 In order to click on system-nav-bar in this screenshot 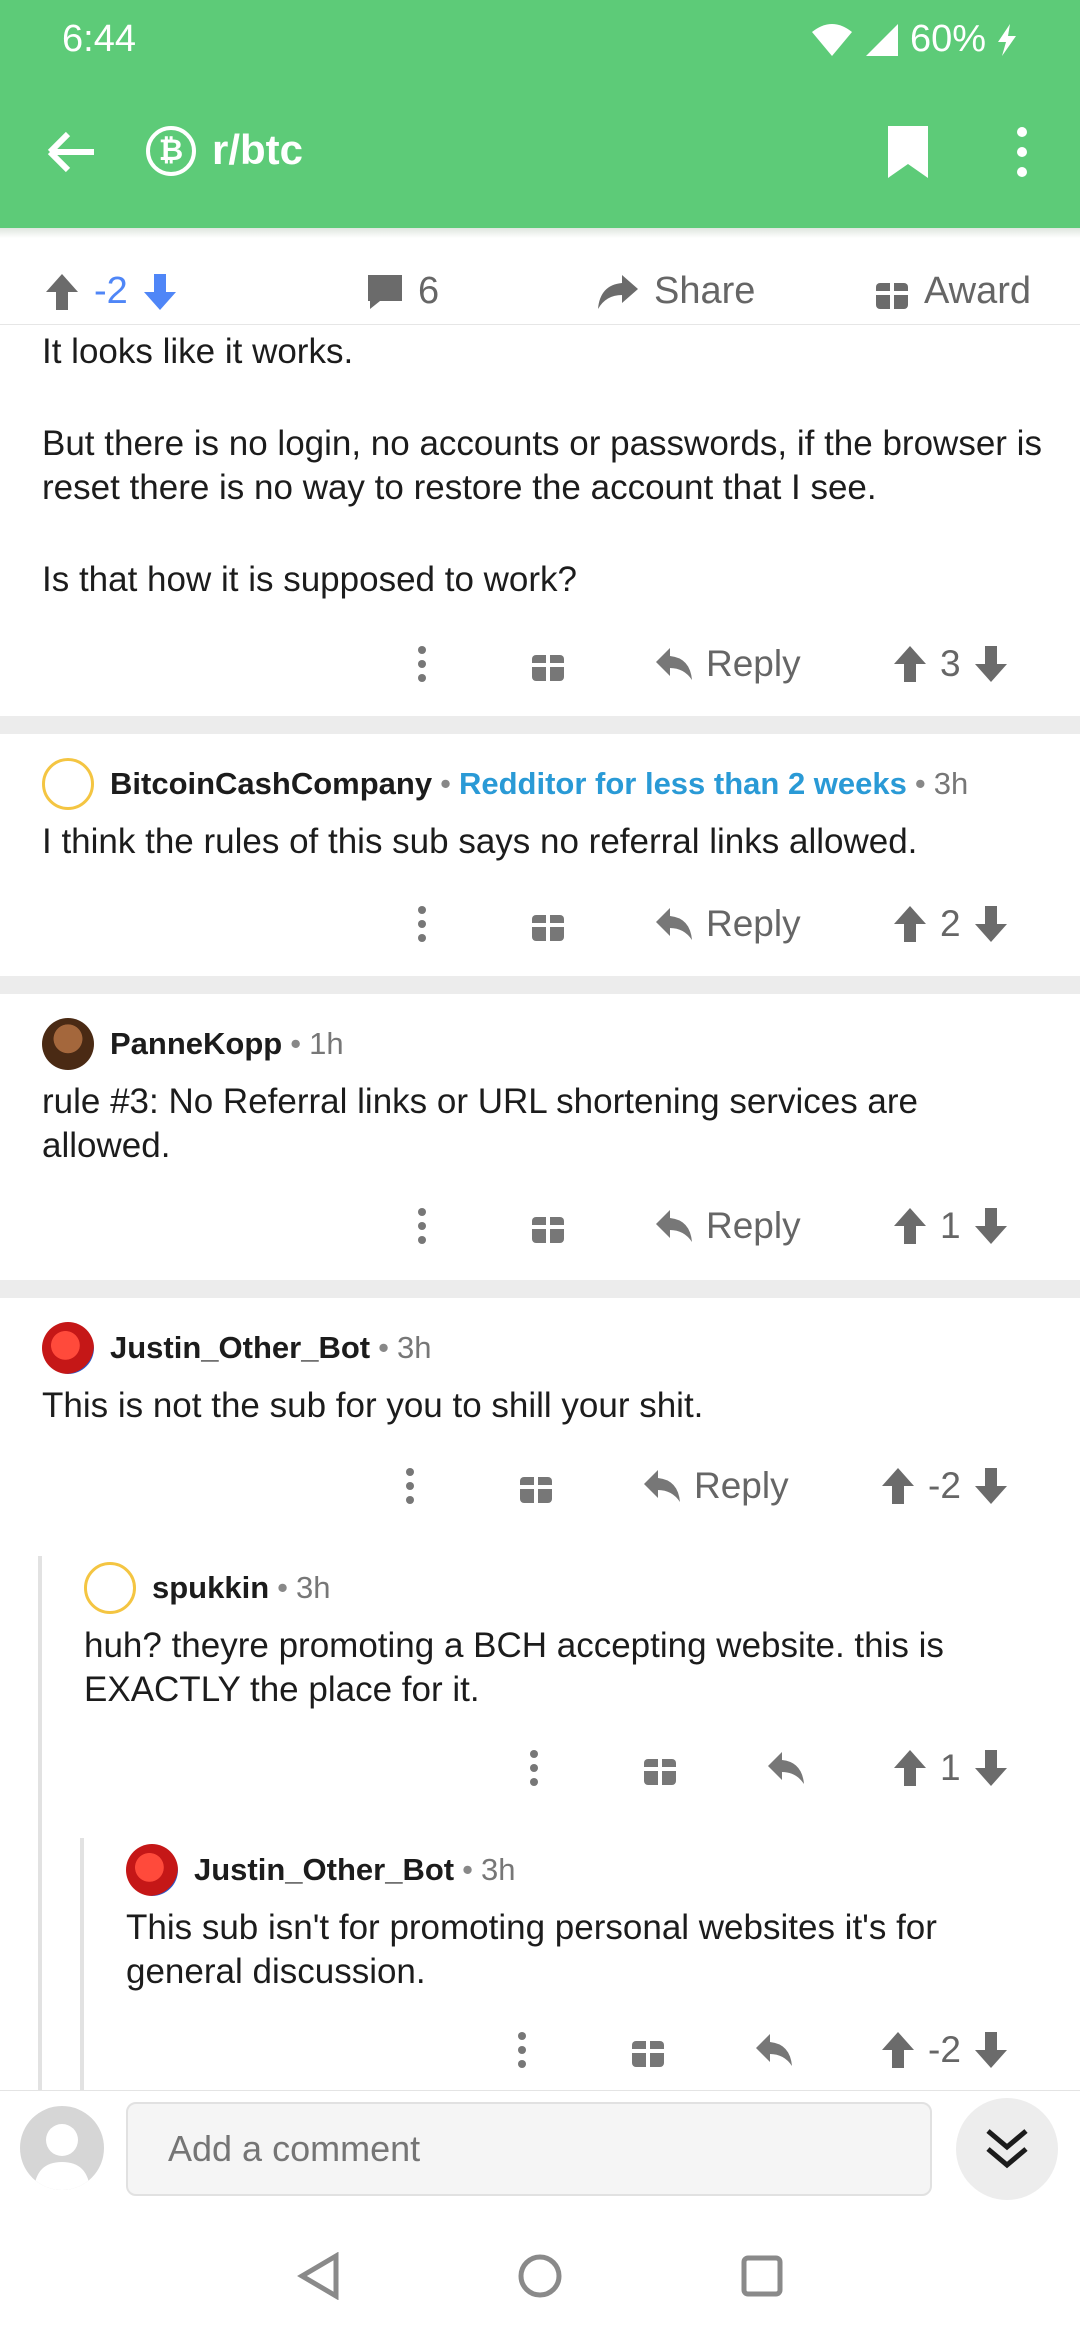, I will do `click(540, 2275)`.